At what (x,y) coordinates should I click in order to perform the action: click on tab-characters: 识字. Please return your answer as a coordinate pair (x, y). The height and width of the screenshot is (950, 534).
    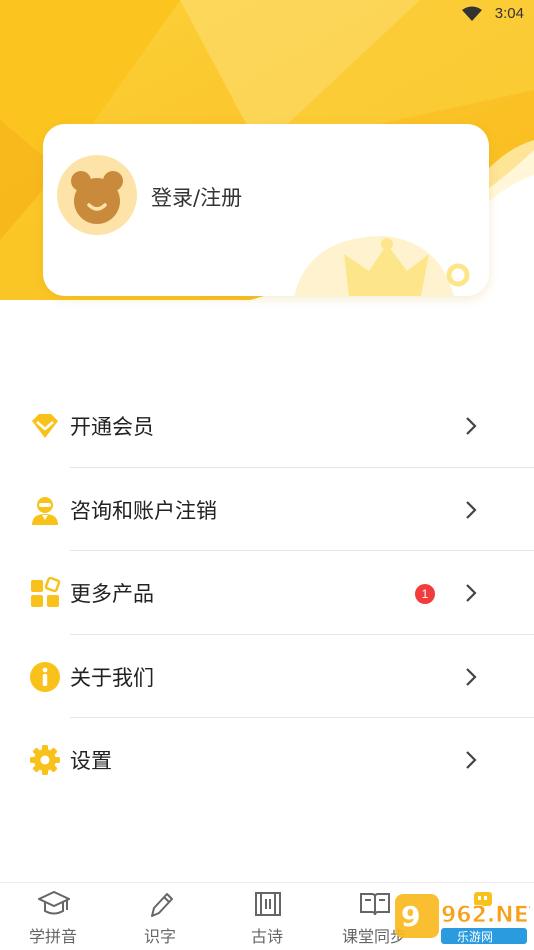
    Looking at the image, I should click on (160, 916).